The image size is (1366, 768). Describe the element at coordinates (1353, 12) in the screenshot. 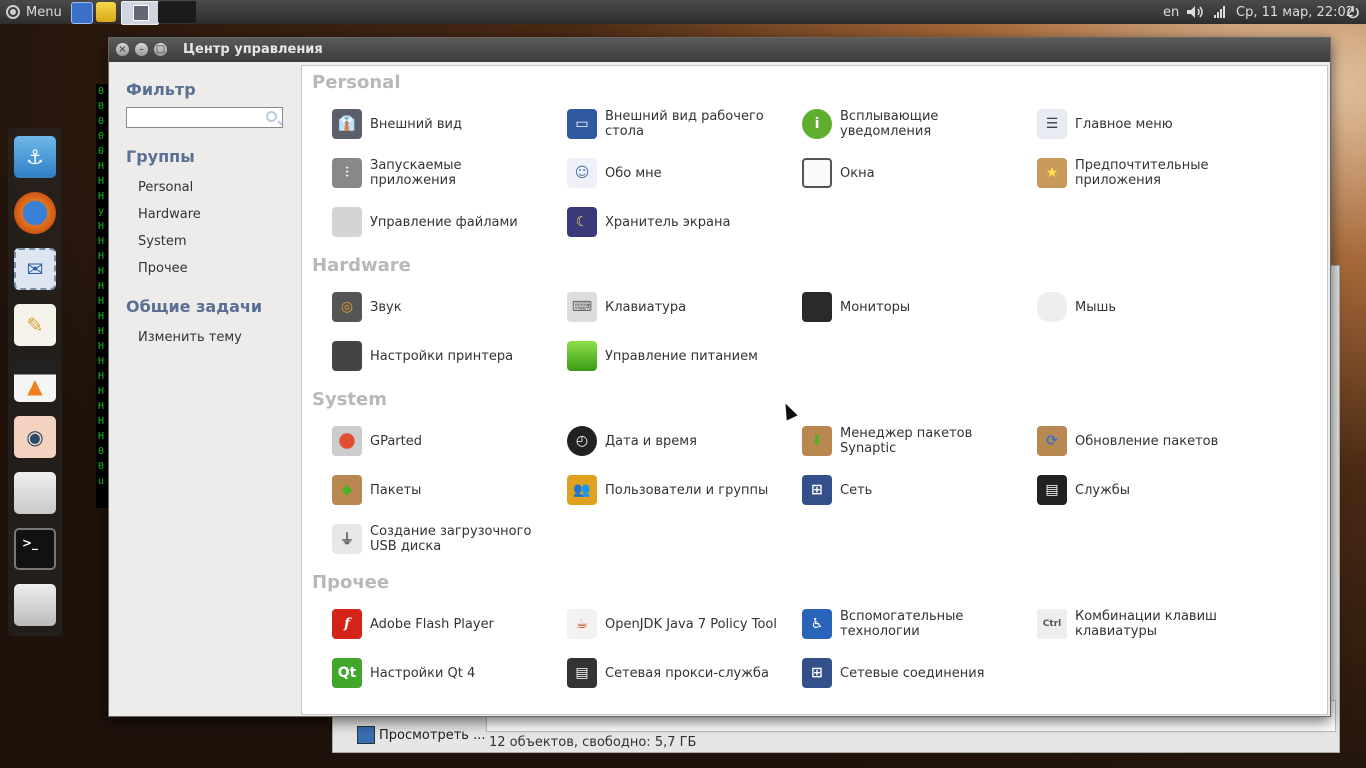

I see `power-icon` at that location.